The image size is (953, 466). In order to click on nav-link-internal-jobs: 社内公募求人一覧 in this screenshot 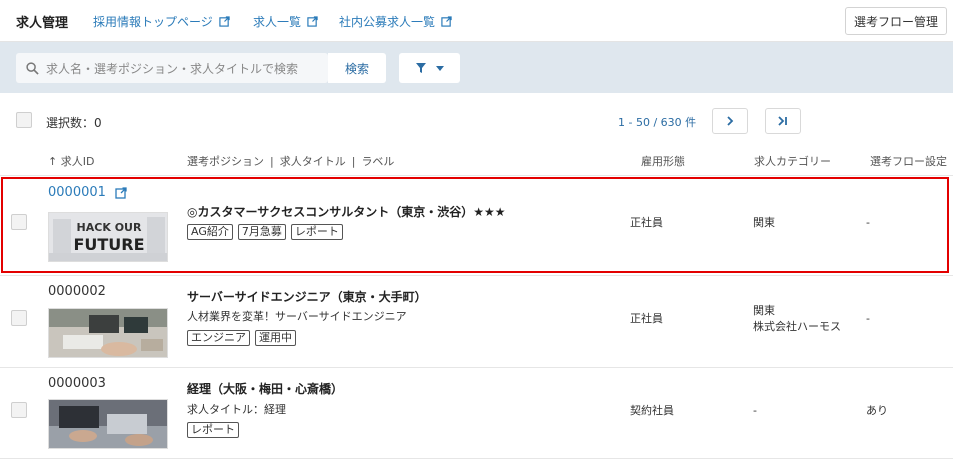, I will do `click(395, 21)`.